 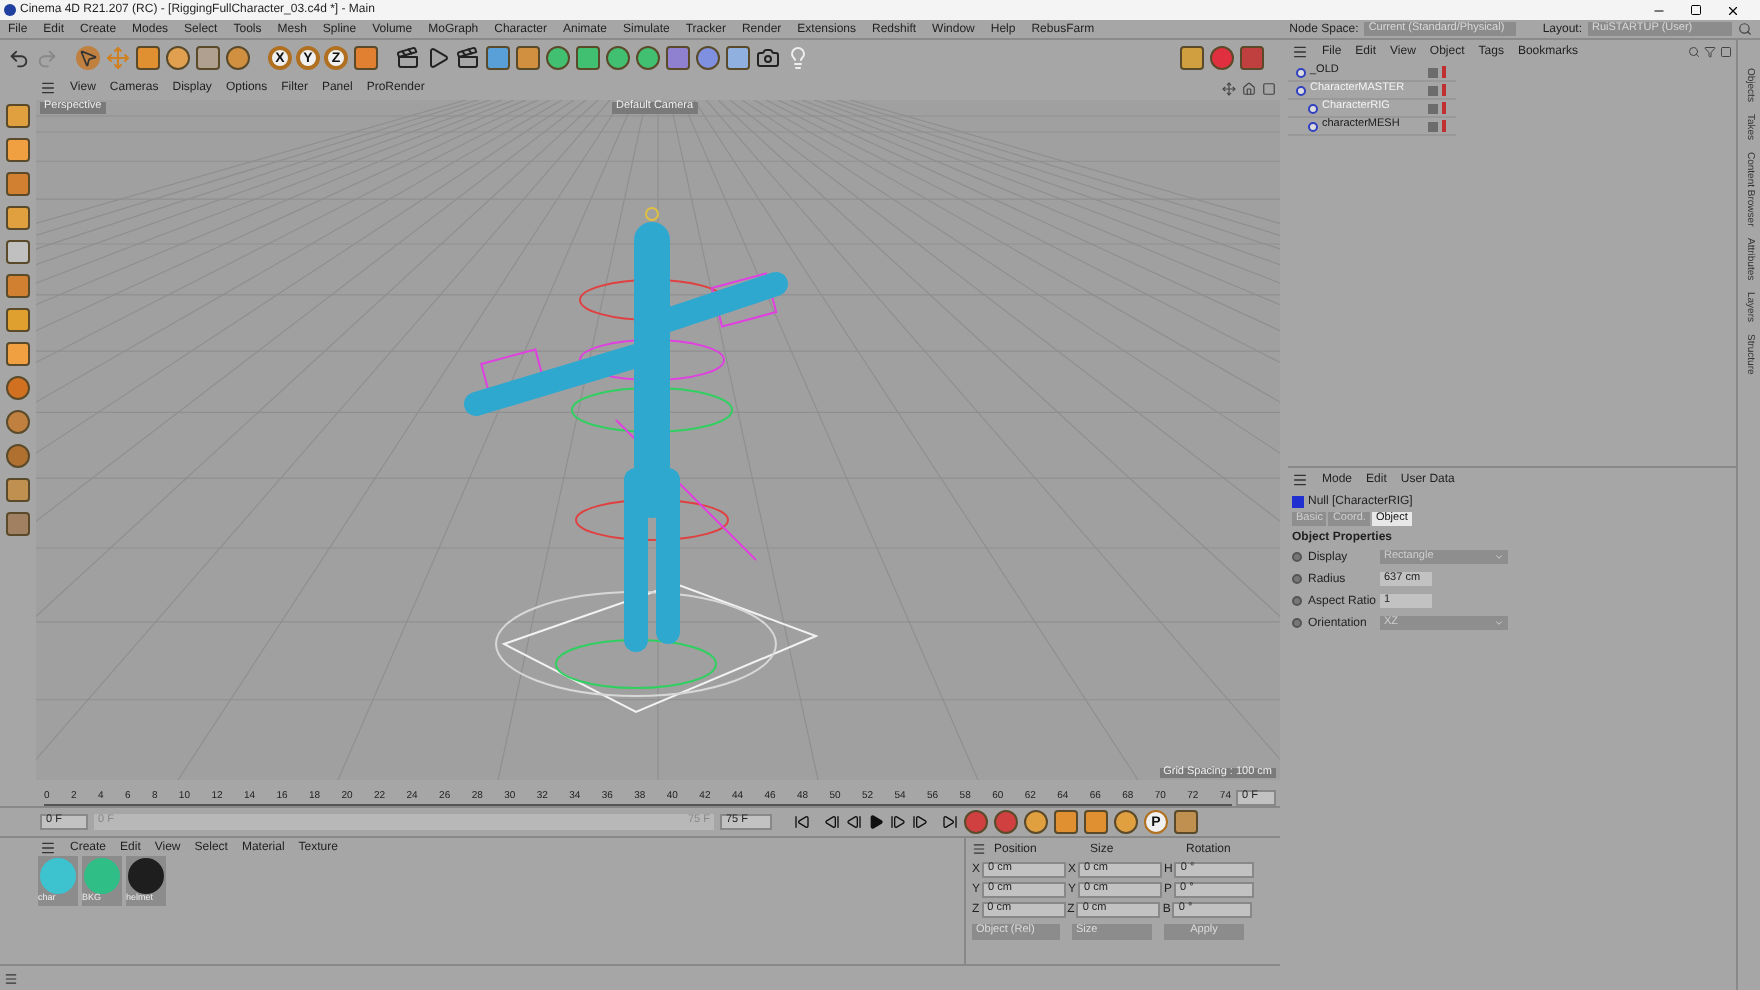 What do you see at coordinates (920, 822) in the screenshot?
I see `next-key-icon` at bounding box center [920, 822].